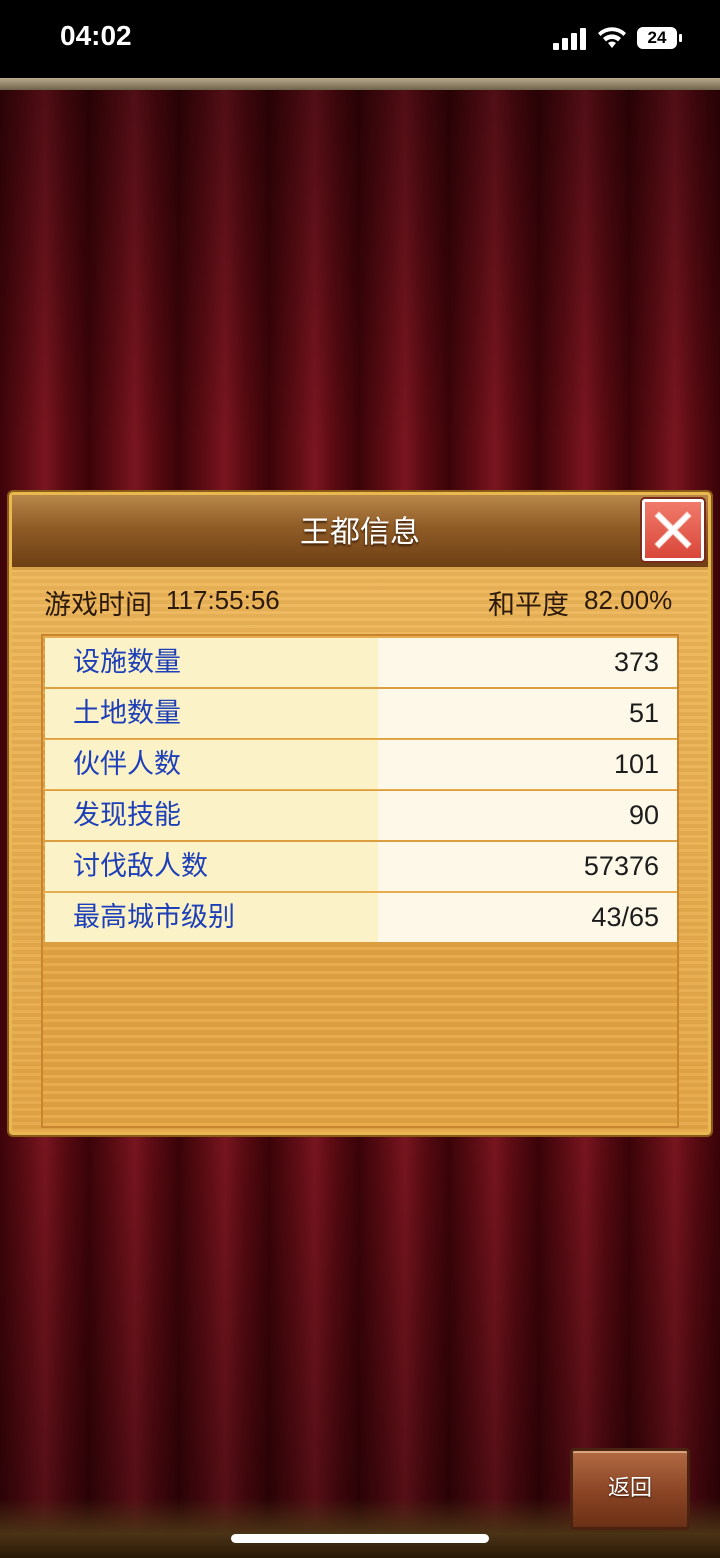  I want to click on home-indicator, so click(360, 1538).